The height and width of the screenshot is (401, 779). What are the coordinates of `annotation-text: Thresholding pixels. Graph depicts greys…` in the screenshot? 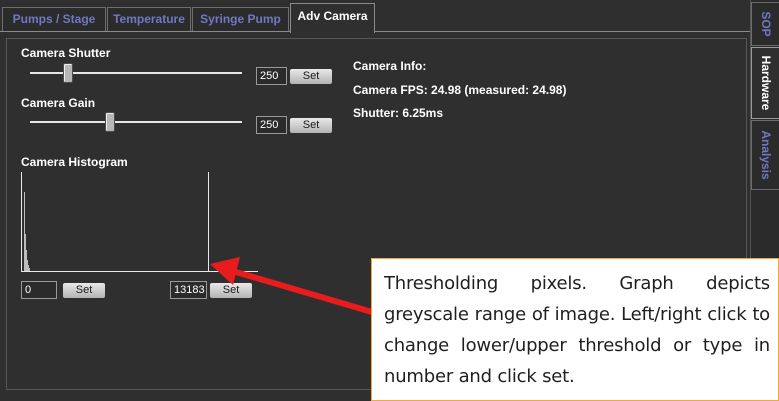 It's located at (577, 330).